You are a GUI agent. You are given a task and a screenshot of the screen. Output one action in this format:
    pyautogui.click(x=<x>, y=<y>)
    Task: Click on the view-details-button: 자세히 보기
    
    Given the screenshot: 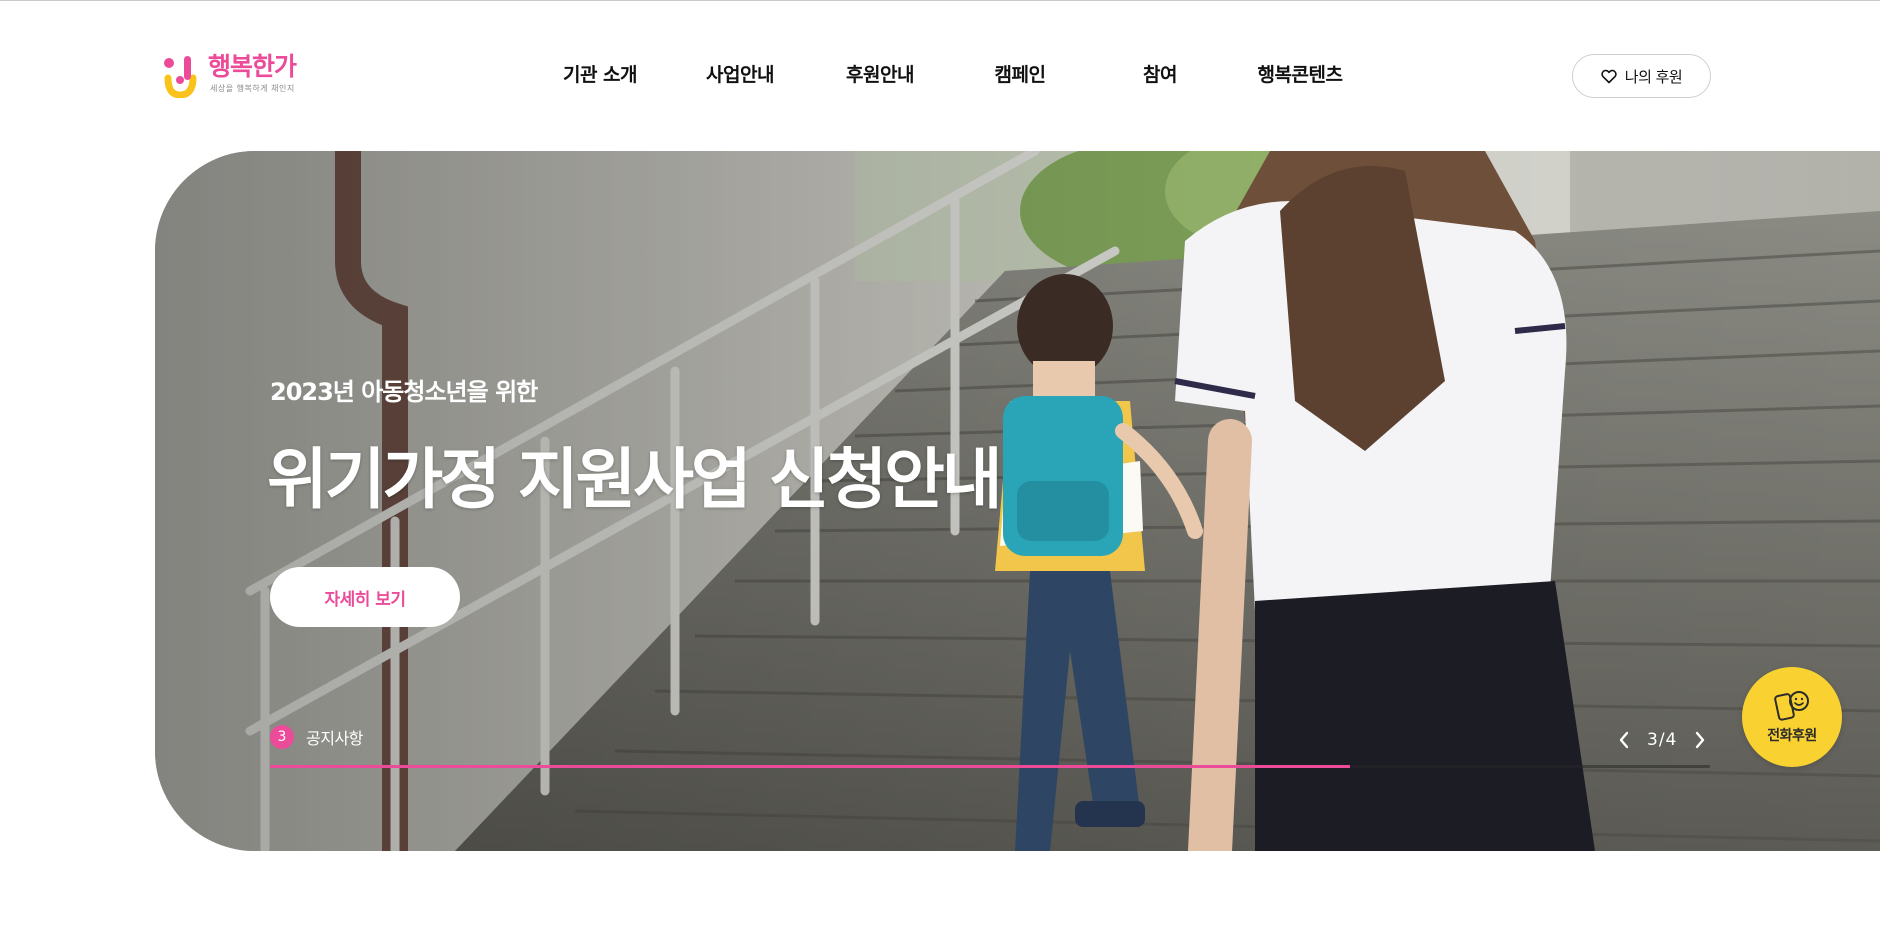 What is the action you would take?
    pyautogui.click(x=365, y=597)
    